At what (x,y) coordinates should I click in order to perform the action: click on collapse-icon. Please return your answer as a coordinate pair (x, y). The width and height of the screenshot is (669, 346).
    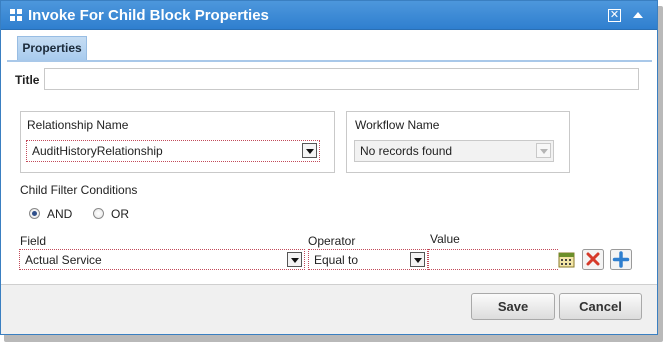
    Looking at the image, I should click on (638, 15).